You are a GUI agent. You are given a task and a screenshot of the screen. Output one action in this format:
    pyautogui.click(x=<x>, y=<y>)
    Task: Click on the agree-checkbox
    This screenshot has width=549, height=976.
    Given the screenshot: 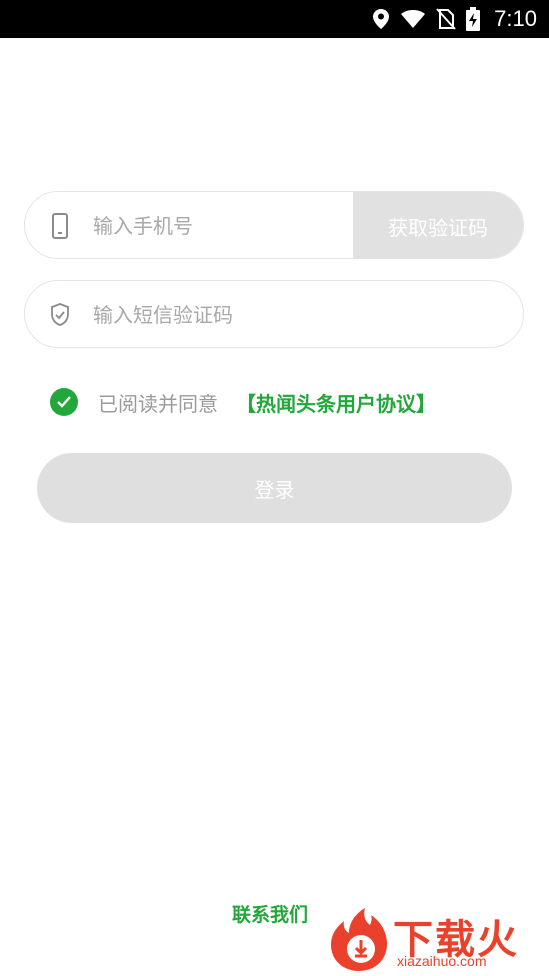 What is the action you would take?
    pyautogui.click(x=64, y=402)
    